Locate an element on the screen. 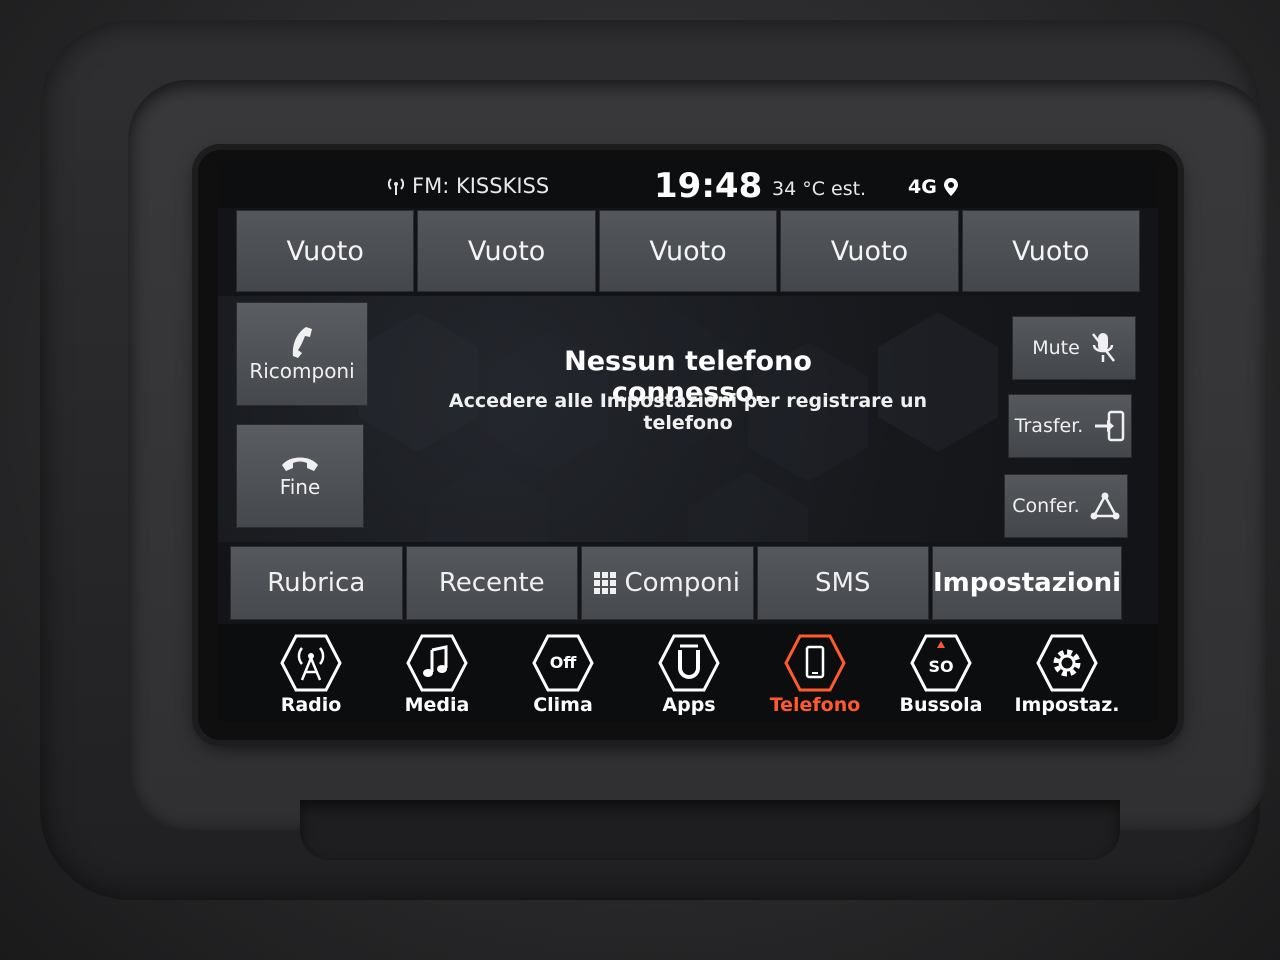 The height and width of the screenshot is (960, 1280). favorite-slot-1: Vuoto is located at coordinates (325, 251).